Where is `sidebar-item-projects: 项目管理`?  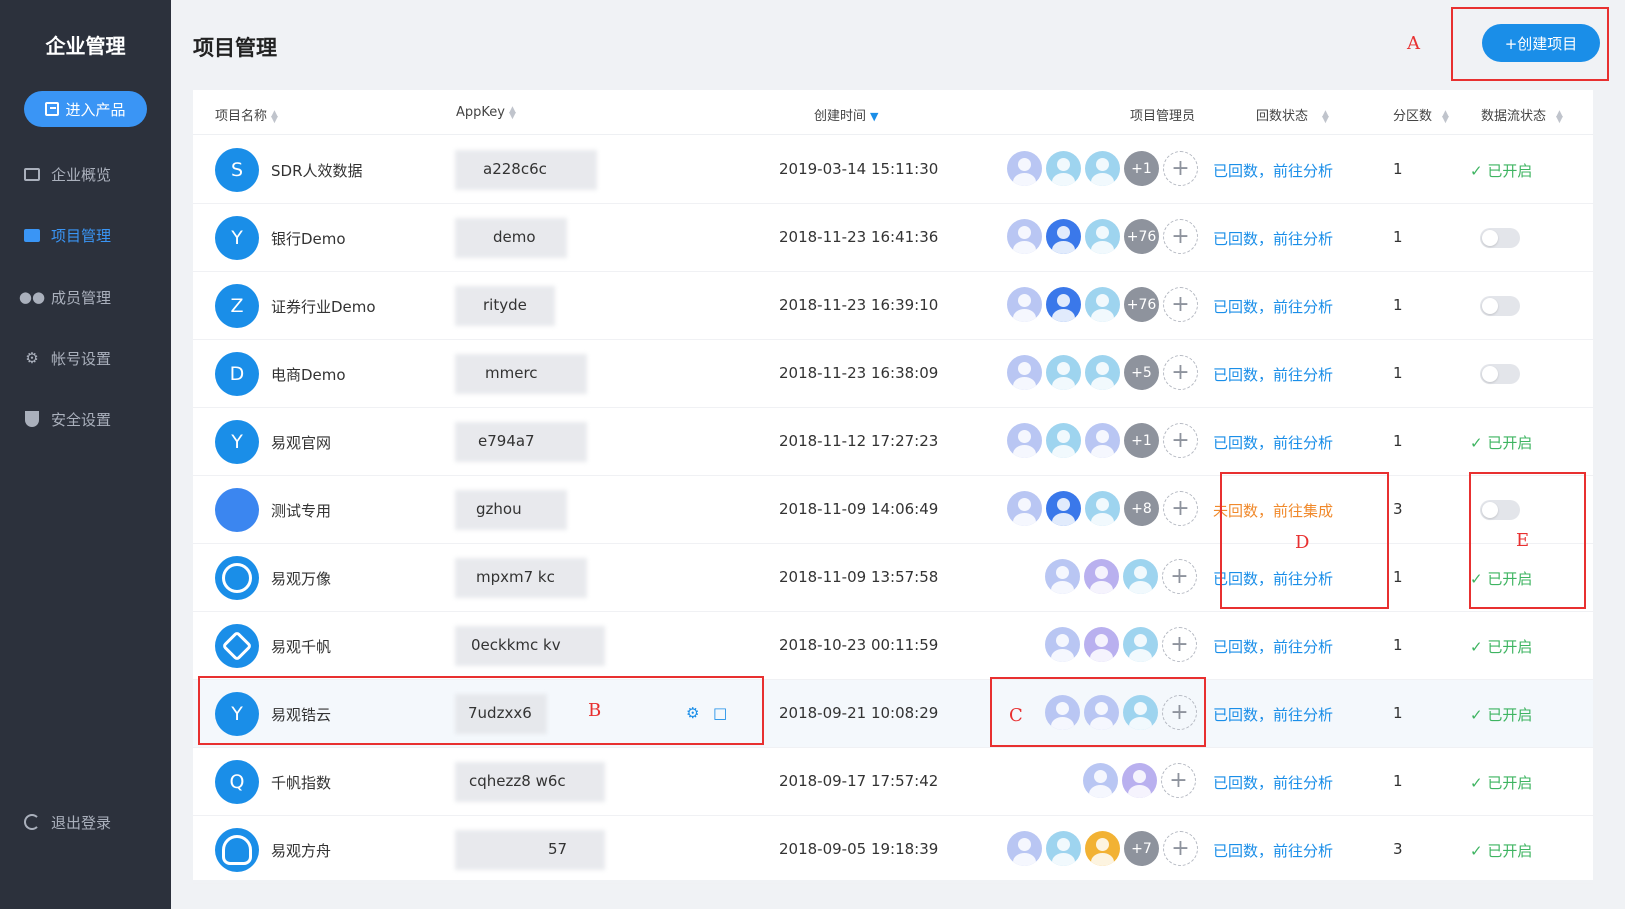
sidebar-item-projects: 项目管理 is located at coordinates (85, 235).